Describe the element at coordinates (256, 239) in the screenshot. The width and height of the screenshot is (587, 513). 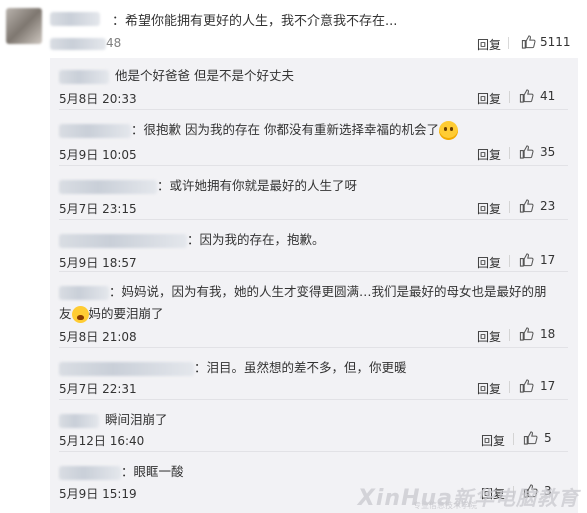
I see `comment-text: ：因为我的存在，抱歉。` at that location.